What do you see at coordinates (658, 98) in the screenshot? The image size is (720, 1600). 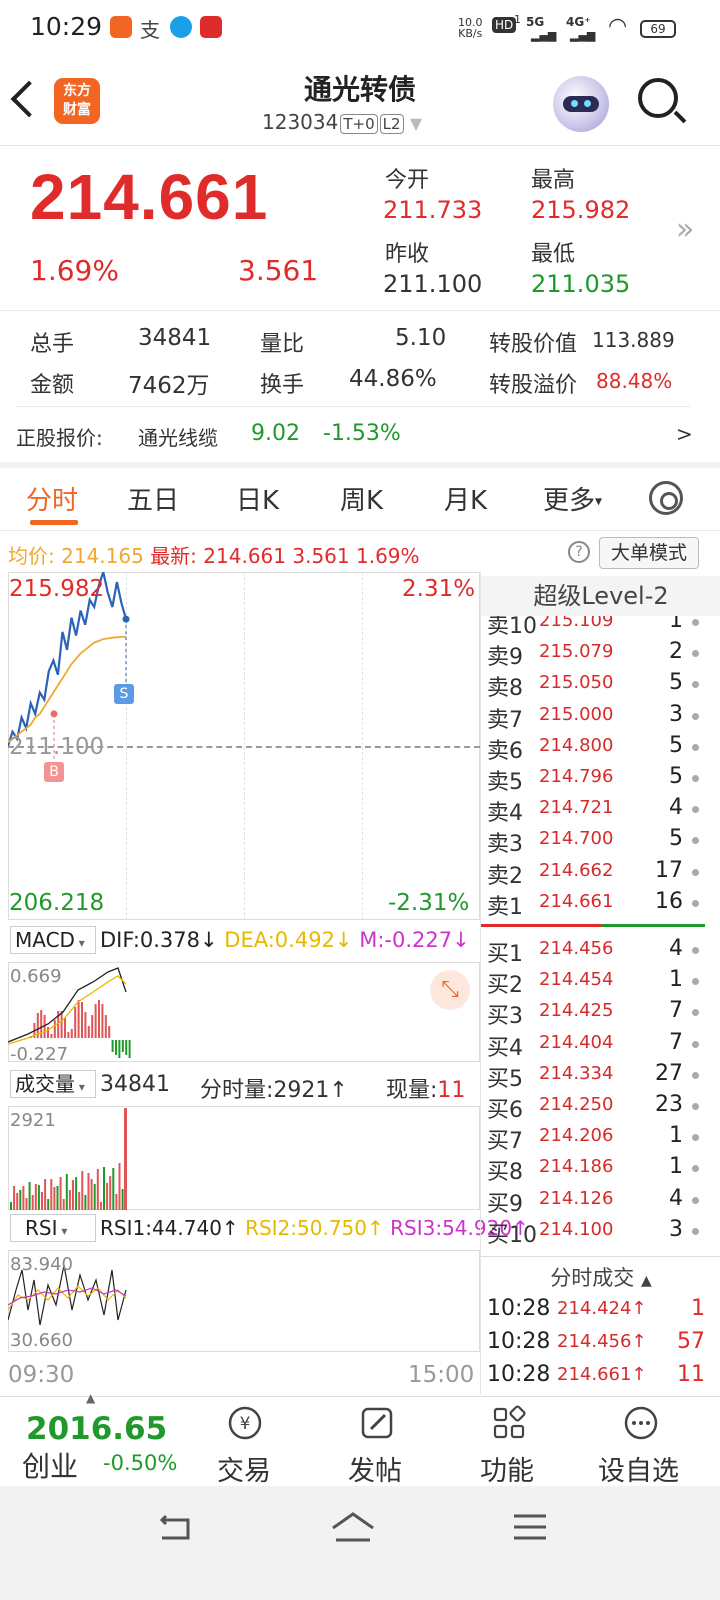 I see `search-icon` at bounding box center [658, 98].